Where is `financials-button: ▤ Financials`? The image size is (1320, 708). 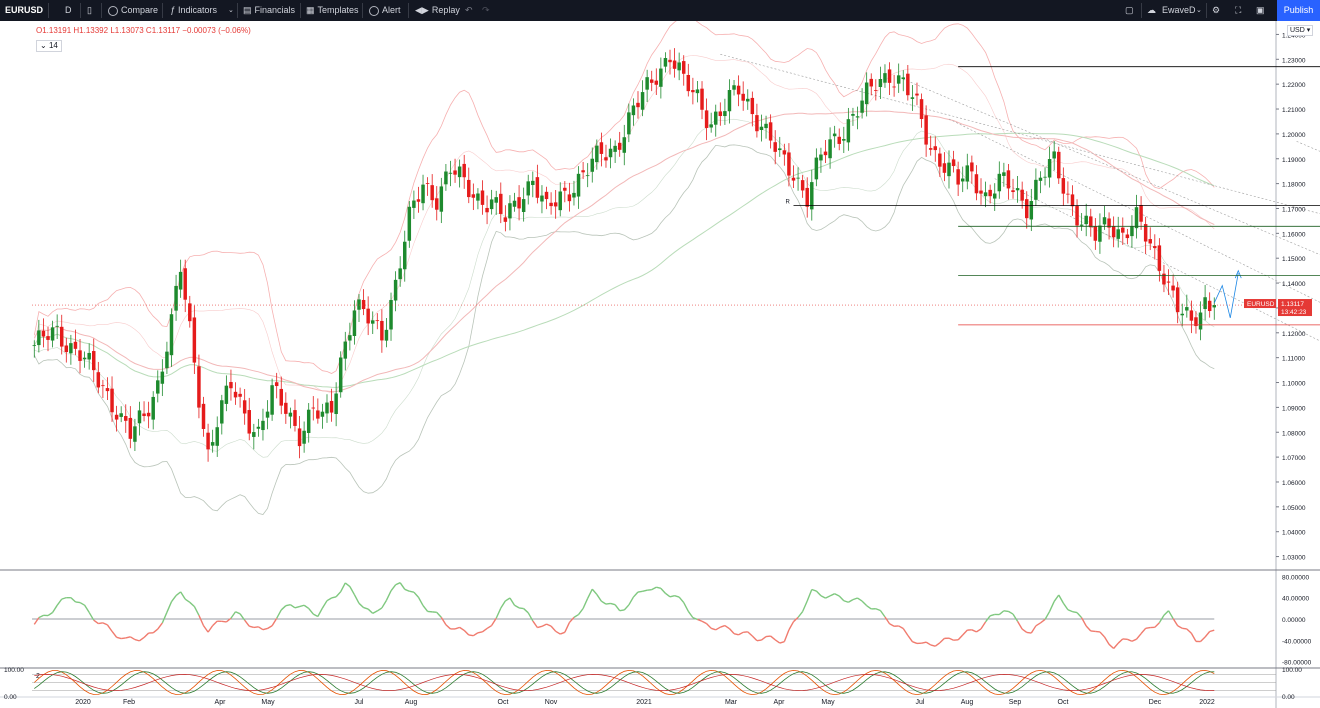 financials-button: ▤ Financials is located at coordinates (269, 10).